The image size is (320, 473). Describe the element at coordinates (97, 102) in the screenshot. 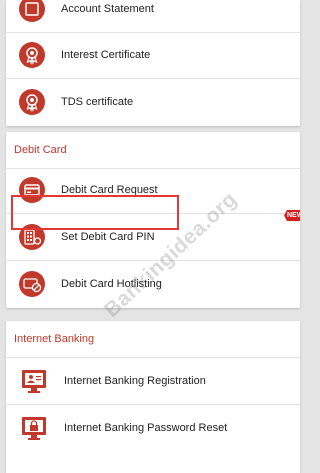

I see `menu-item-label: TDS certificate` at that location.